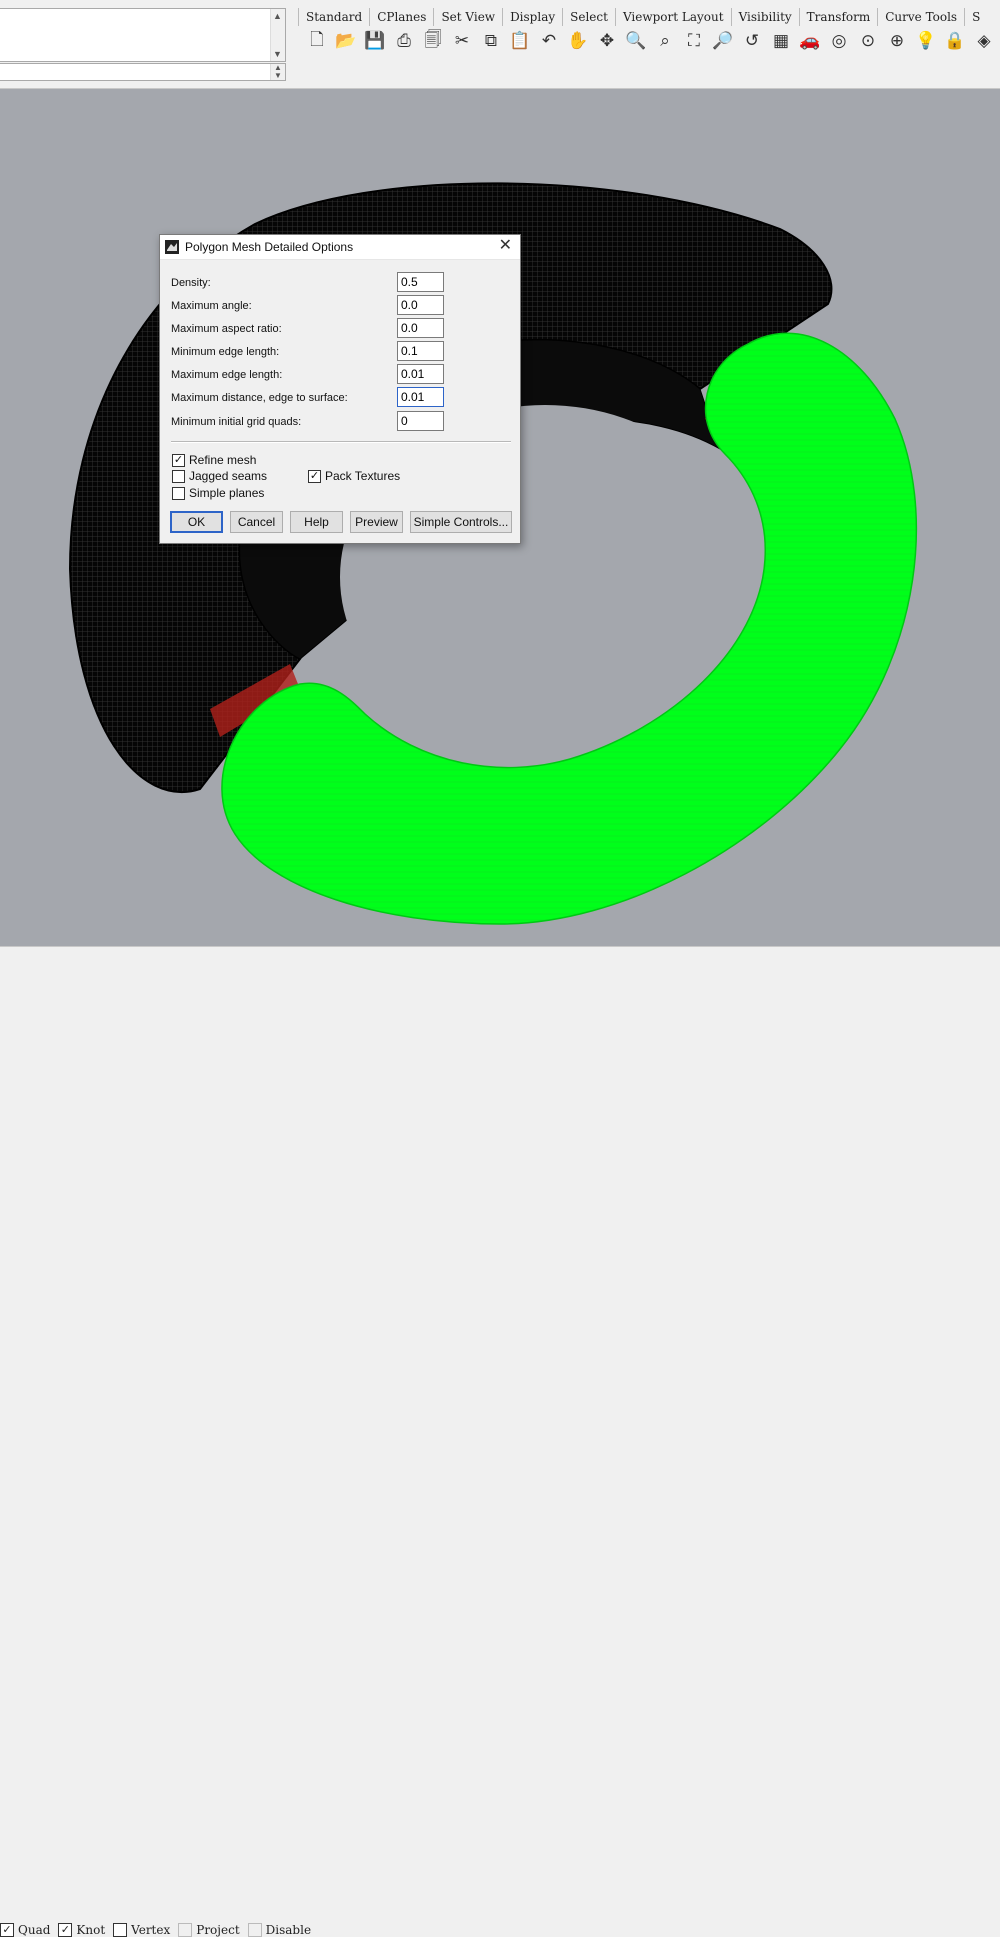 The height and width of the screenshot is (1937, 1000). I want to click on tab-curve-tools: Curve Tools, so click(920, 17).